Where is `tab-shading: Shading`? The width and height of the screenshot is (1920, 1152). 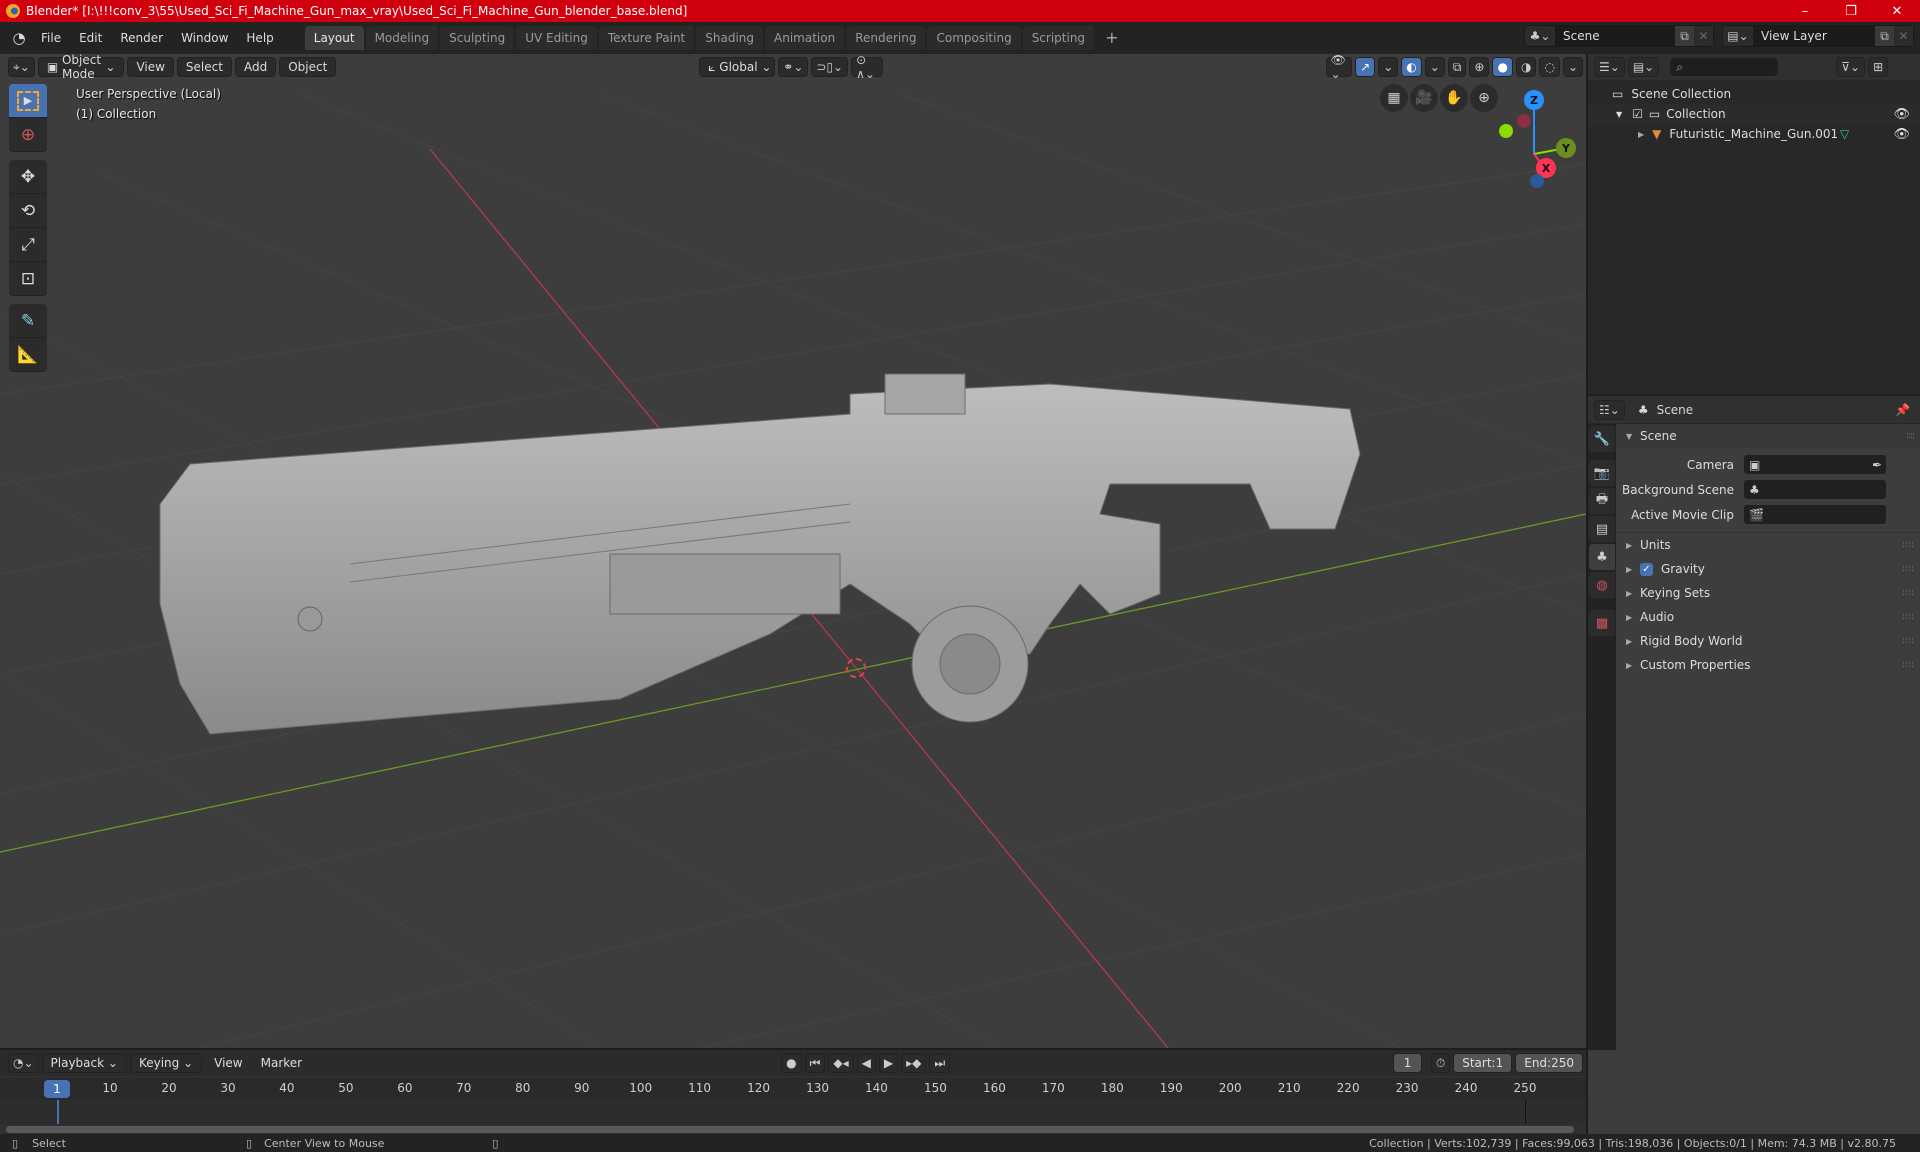
tab-shading: Shading is located at coordinates (729, 38).